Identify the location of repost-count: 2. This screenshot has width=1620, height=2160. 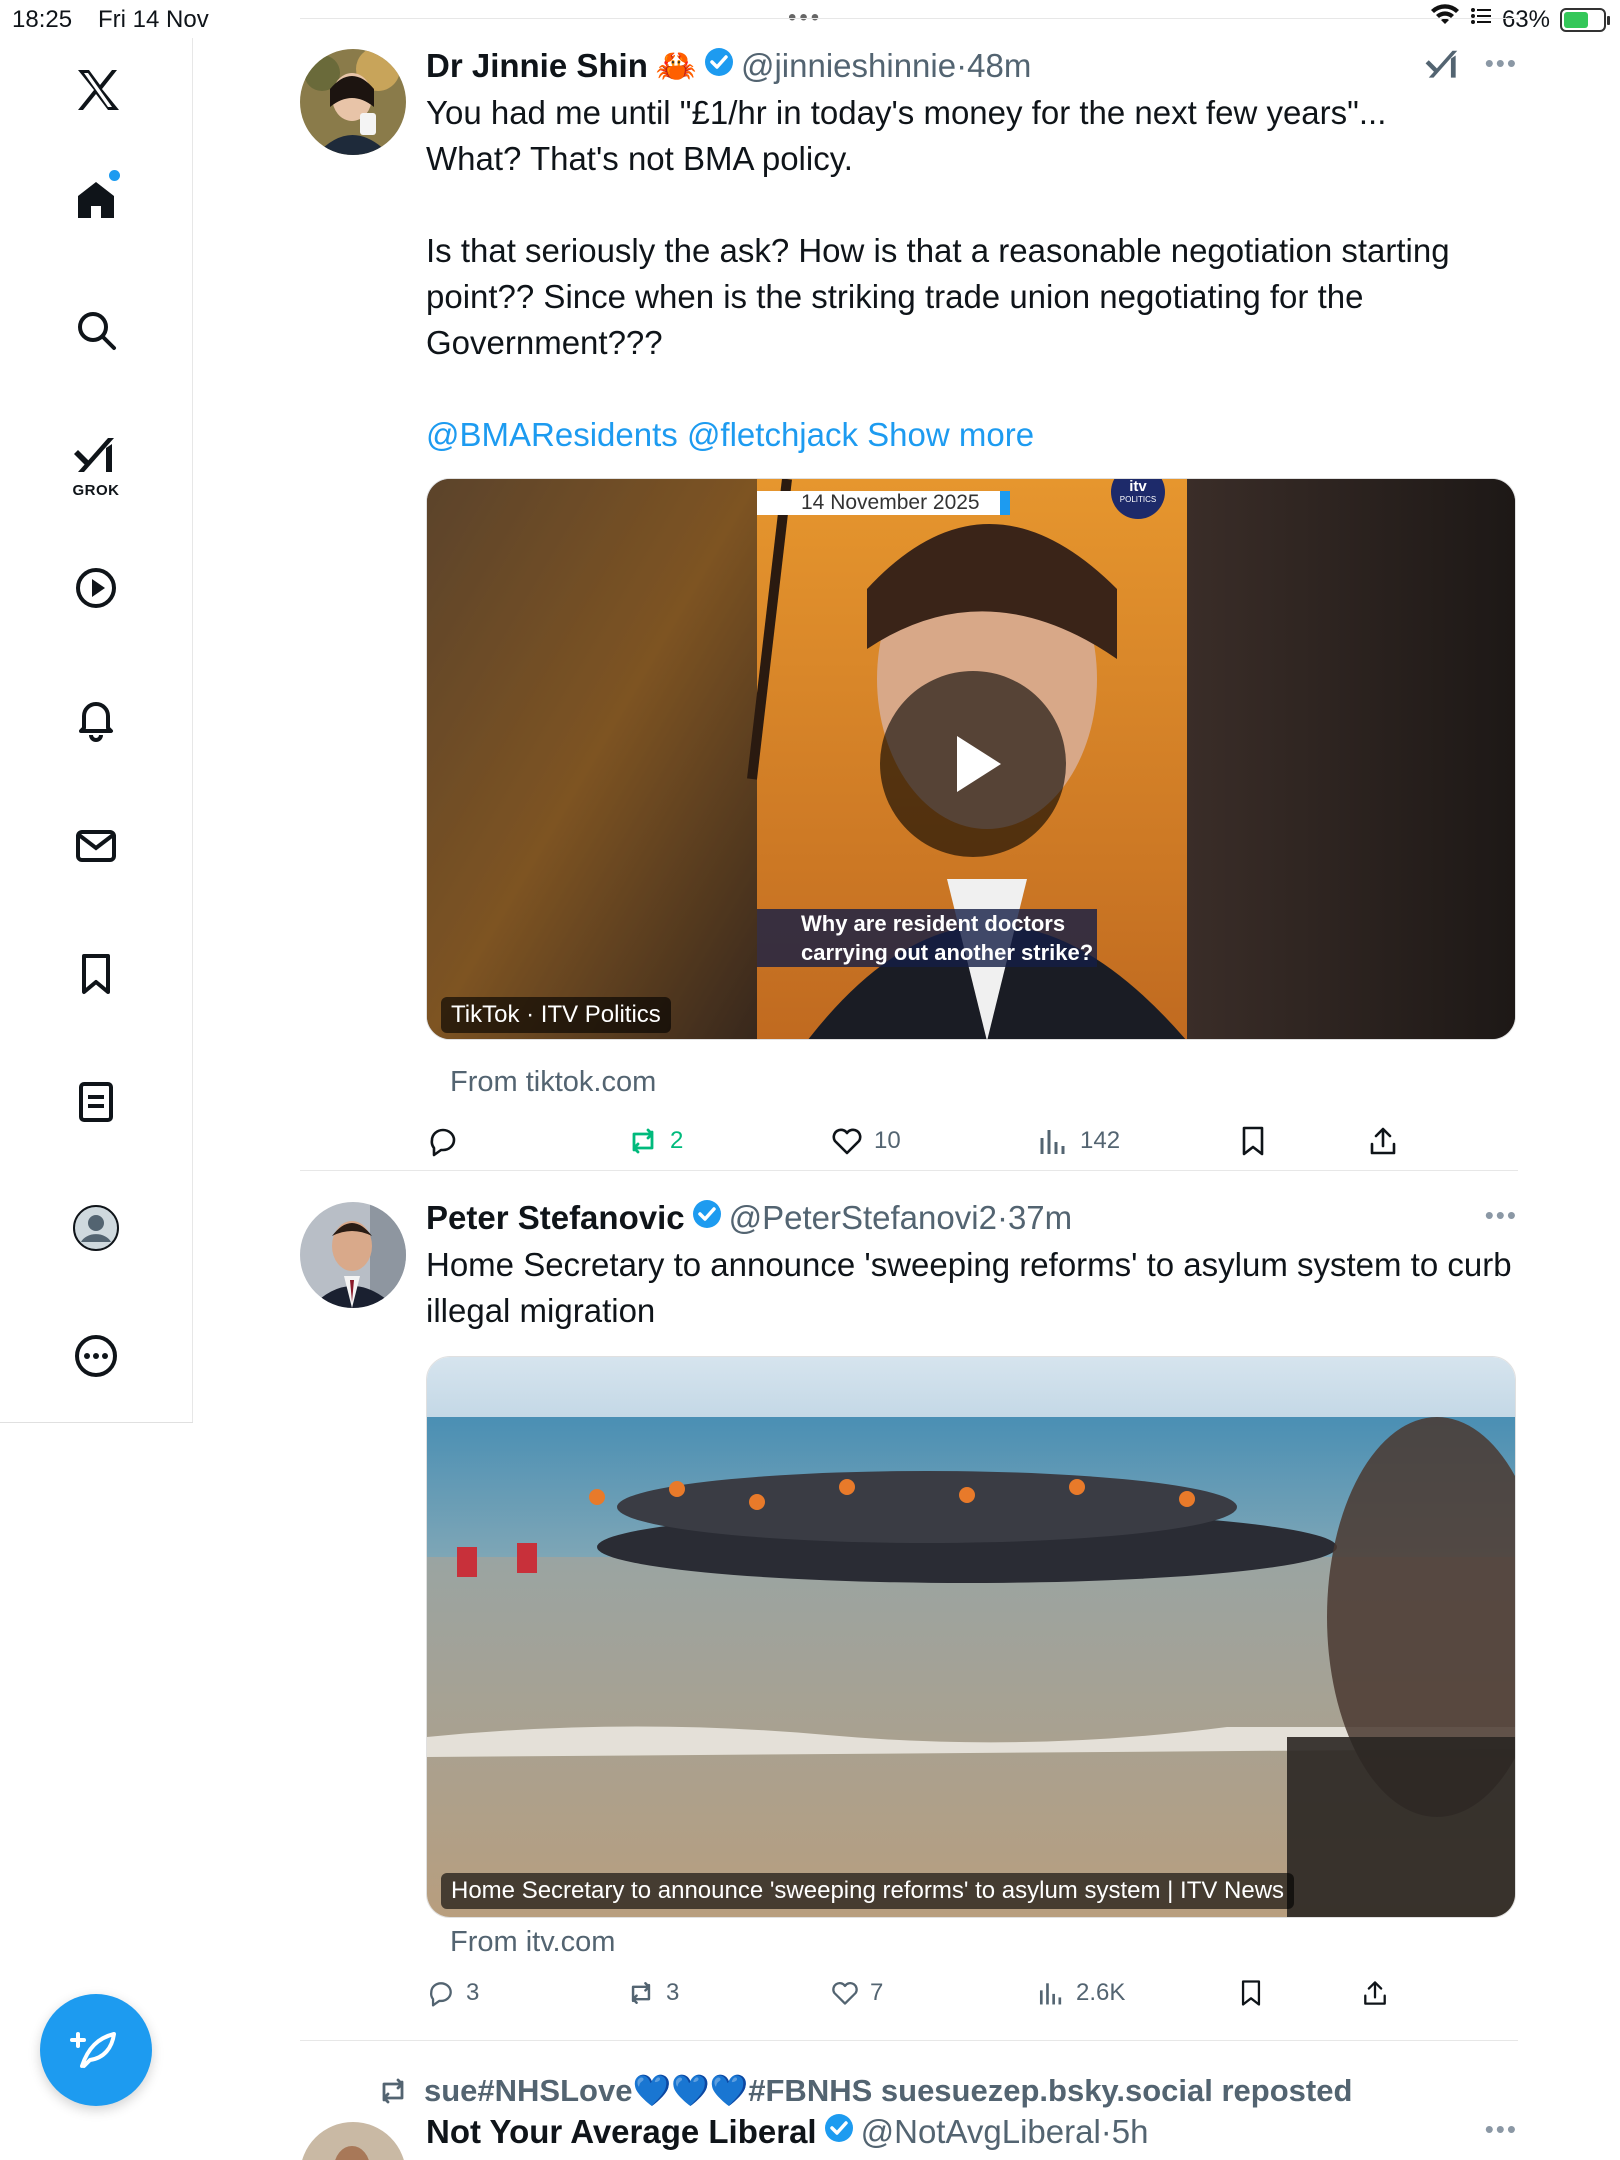
(677, 1140).